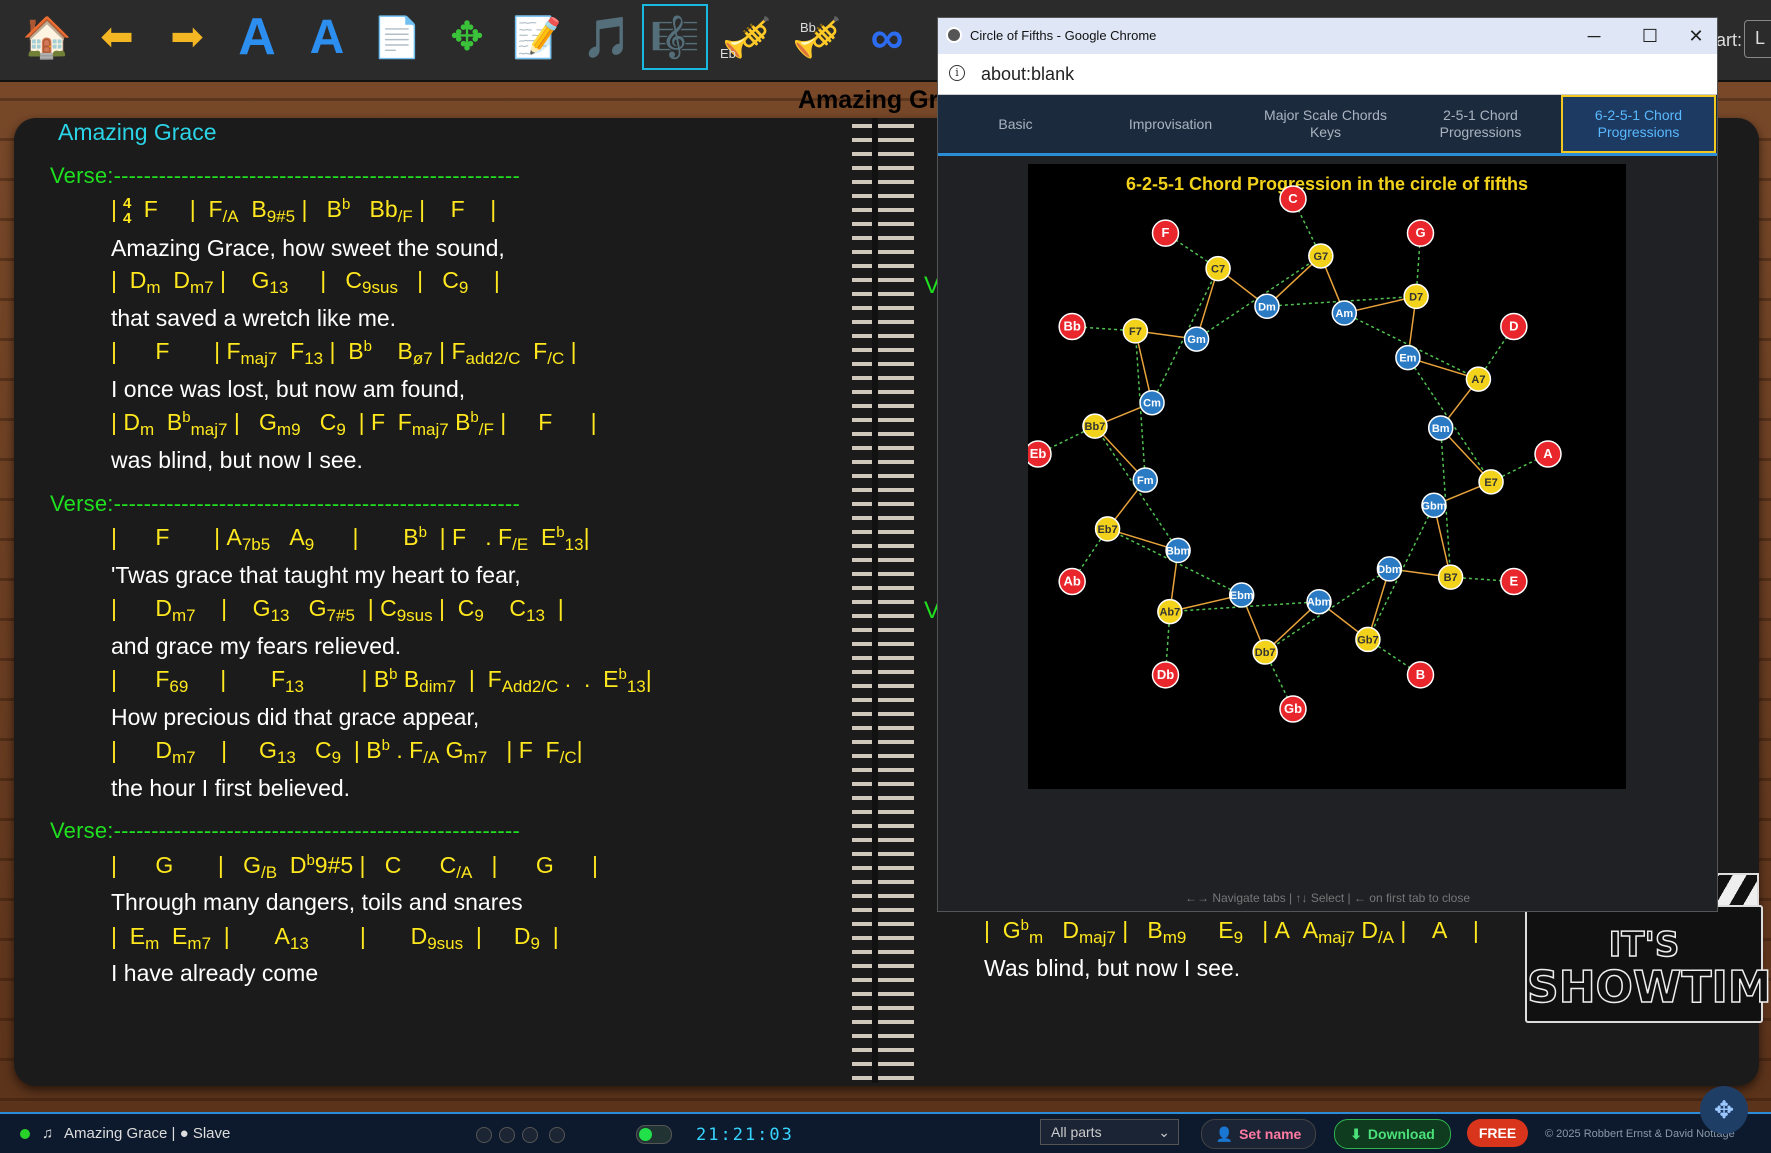 This screenshot has height=1153, width=1771. What do you see at coordinates (1480, 124) in the screenshot?
I see `tab-2-5-1: 2-5-1 Chord Progressions` at bounding box center [1480, 124].